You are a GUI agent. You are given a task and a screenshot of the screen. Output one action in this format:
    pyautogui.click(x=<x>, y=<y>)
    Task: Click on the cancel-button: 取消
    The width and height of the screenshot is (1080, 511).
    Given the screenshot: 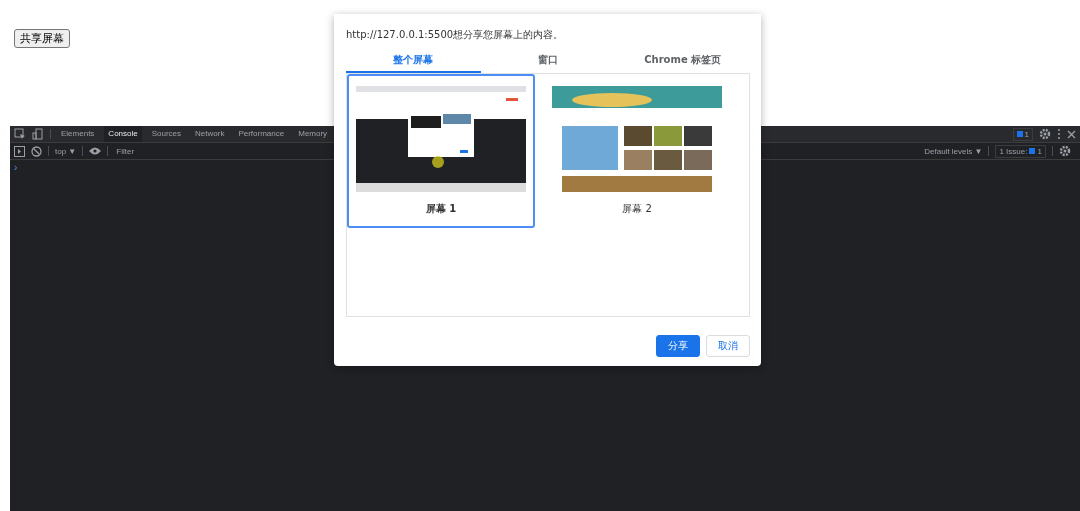 What is the action you would take?
    pyautogui.click(x=728, y=346)
    